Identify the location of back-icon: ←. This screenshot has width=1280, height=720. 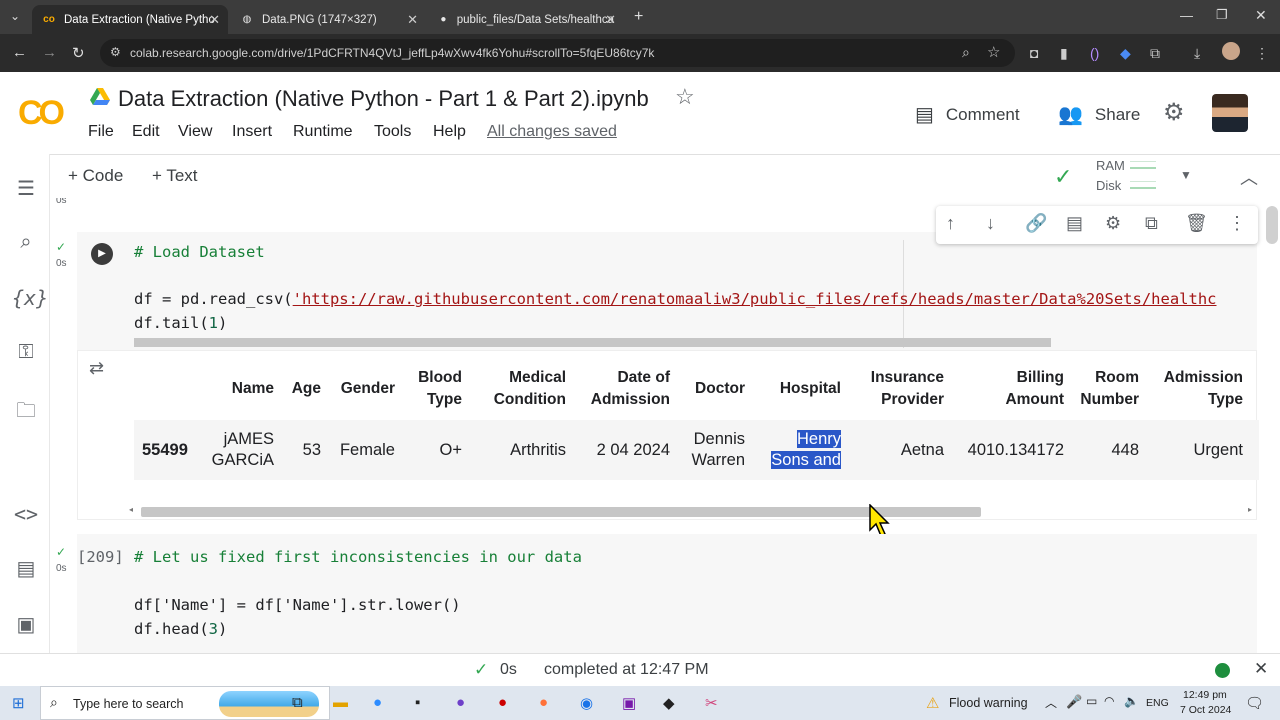
(19, 52).